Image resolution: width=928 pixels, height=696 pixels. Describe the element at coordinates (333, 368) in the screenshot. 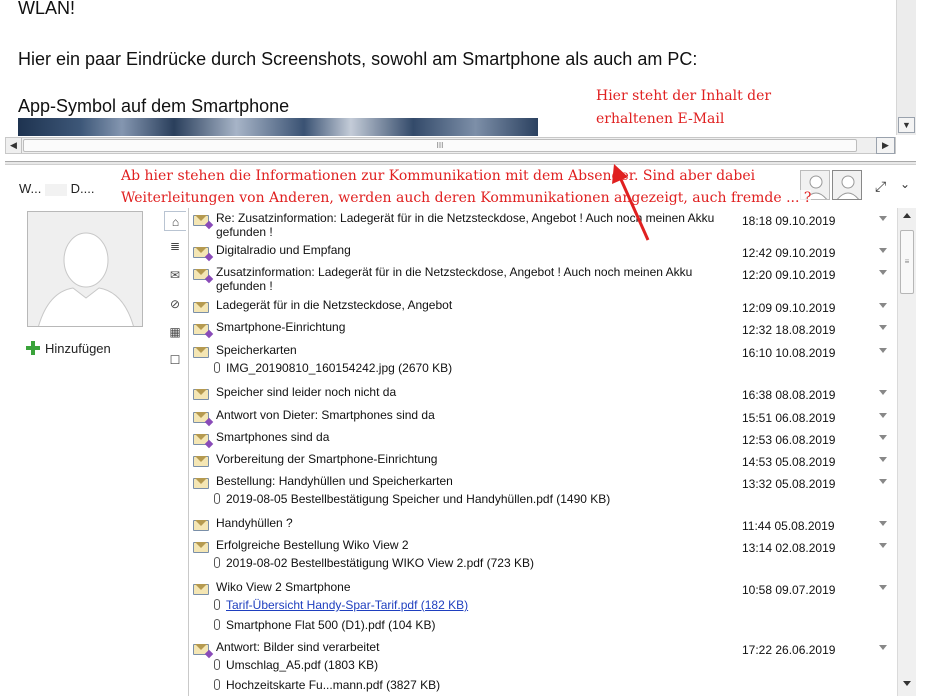

I see `attachment: IMG_20190810_160154242.jpg (2670 KB)` at that location.